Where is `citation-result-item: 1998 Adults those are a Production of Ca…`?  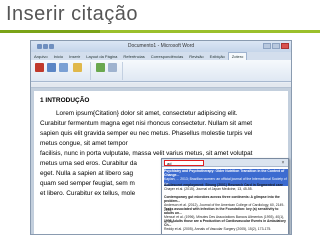 citation-result-item: 1998 Adults those are a Production of Ca… is located at coordinates (226, 225).